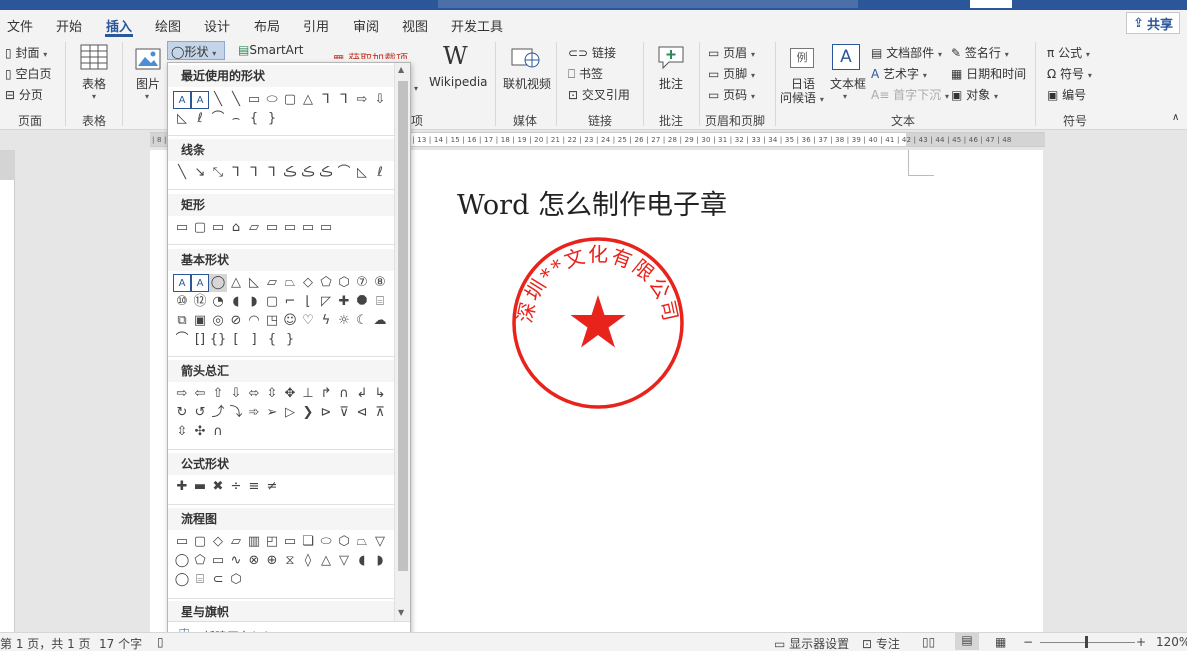  Describe the element at coordinates (326, 561) in the screenshot. I see `shape-flow-extract: △` at that location.